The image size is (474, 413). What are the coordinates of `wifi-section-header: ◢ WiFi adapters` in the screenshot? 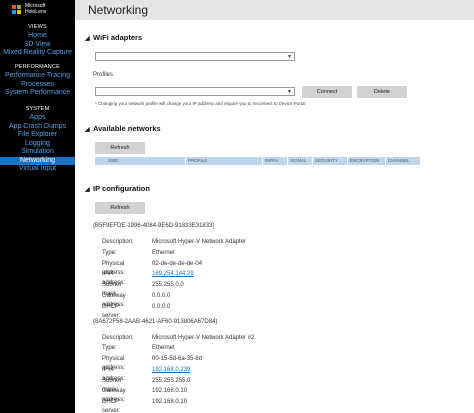 It's located at (113, 37).